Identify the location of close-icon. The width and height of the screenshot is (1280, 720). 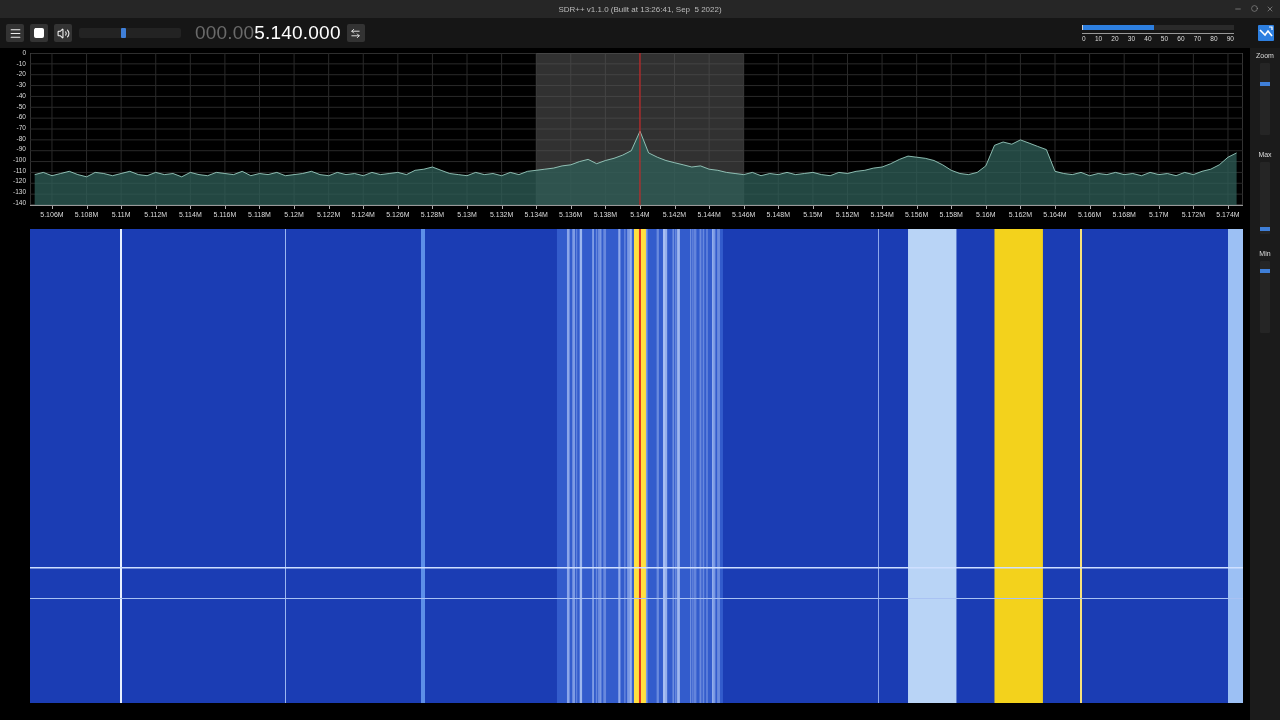
(1270, 8).